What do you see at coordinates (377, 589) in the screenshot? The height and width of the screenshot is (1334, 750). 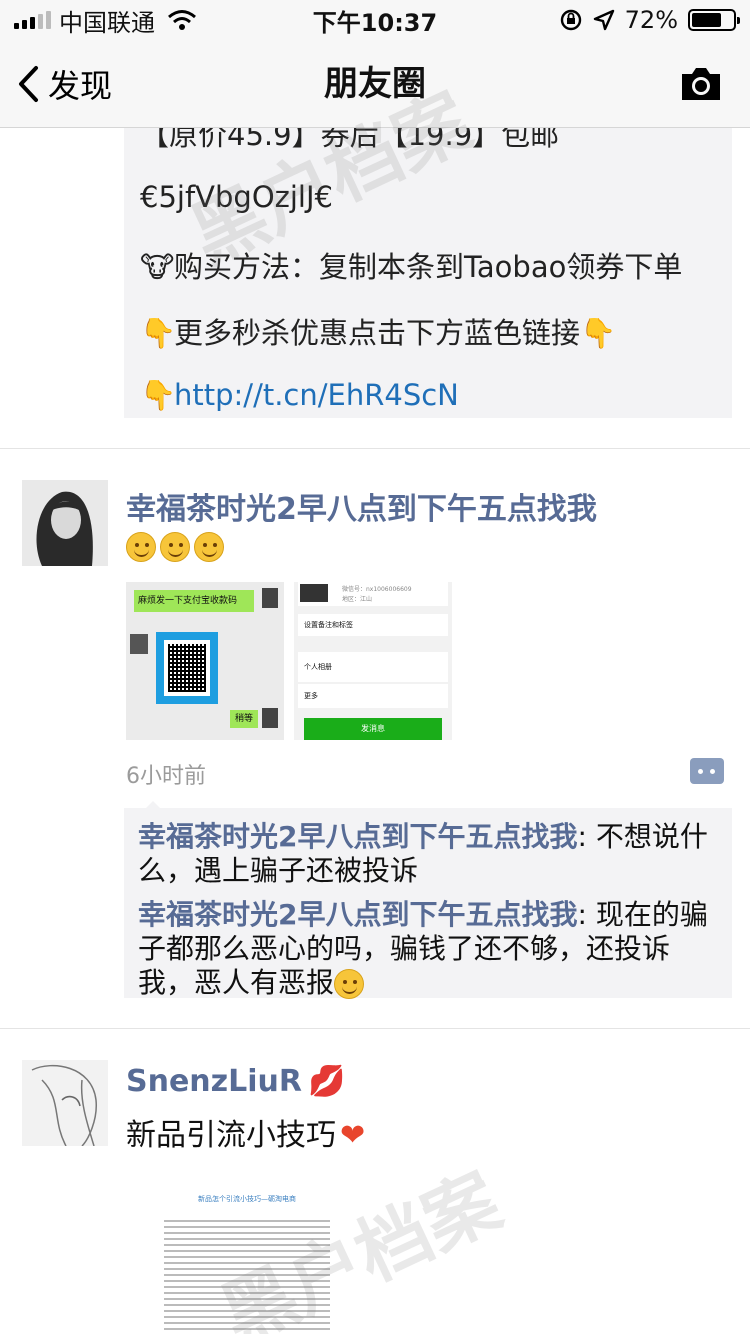 I see `wechat-id: 微信号：nx1006006609` at bounding box center [377, 589].